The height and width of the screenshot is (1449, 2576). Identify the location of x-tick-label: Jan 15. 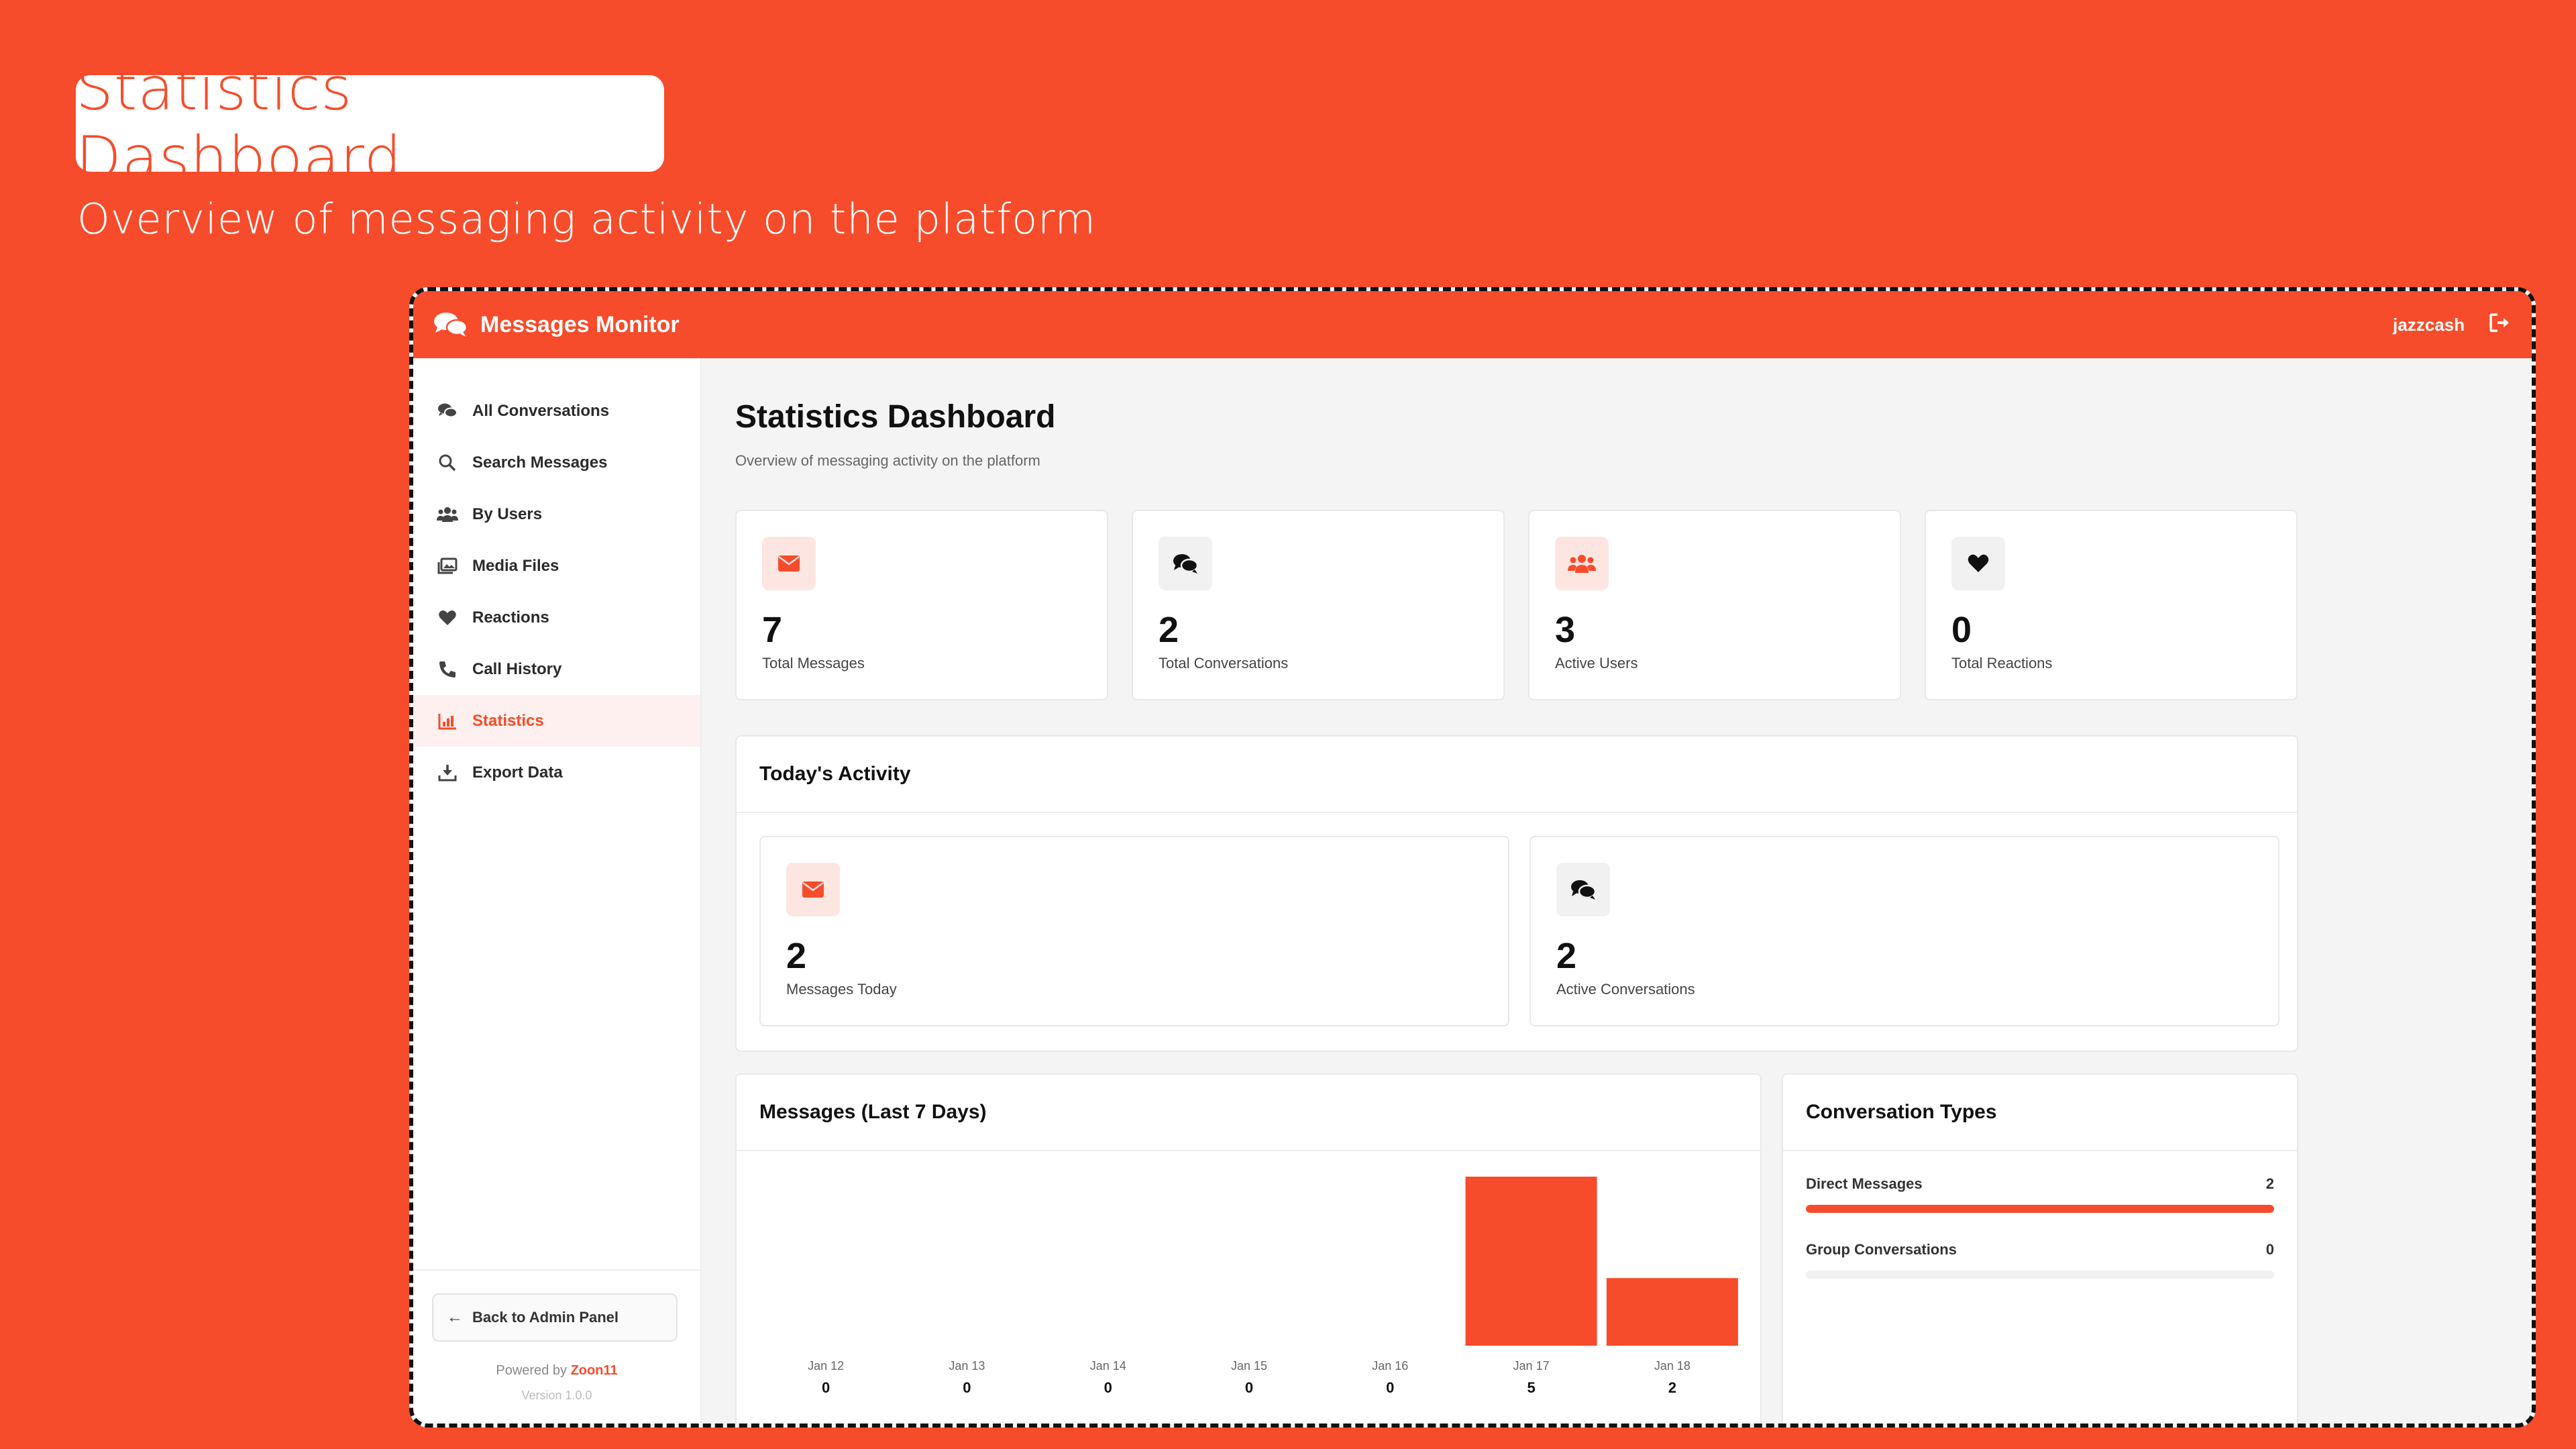
(1249, 1366).